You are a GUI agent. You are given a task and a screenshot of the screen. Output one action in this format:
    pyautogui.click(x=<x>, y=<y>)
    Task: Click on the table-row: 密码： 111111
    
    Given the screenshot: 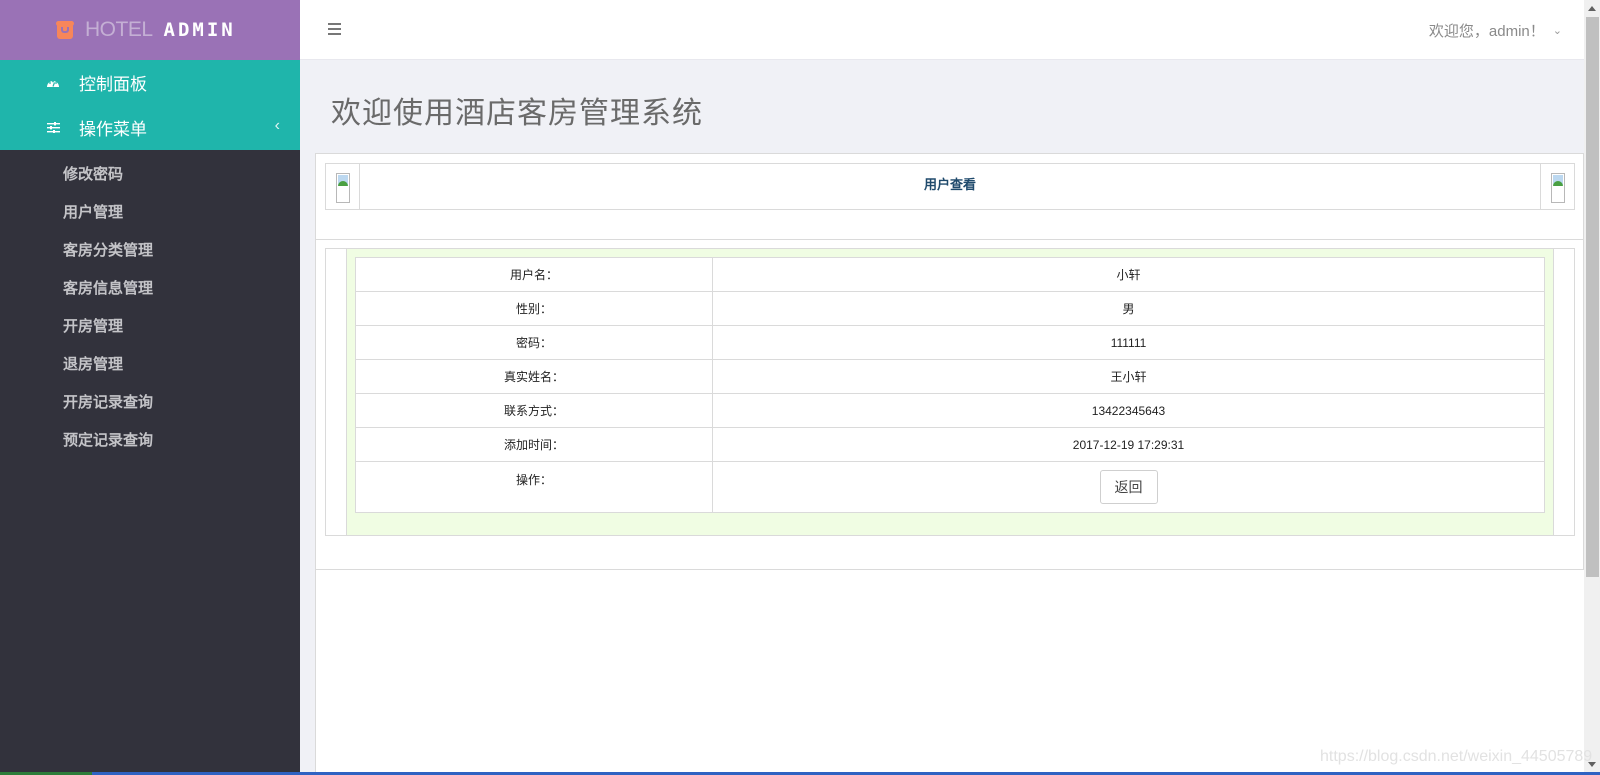 What is the action you would take?
    pyautogui.click(x=950, y=342)
    